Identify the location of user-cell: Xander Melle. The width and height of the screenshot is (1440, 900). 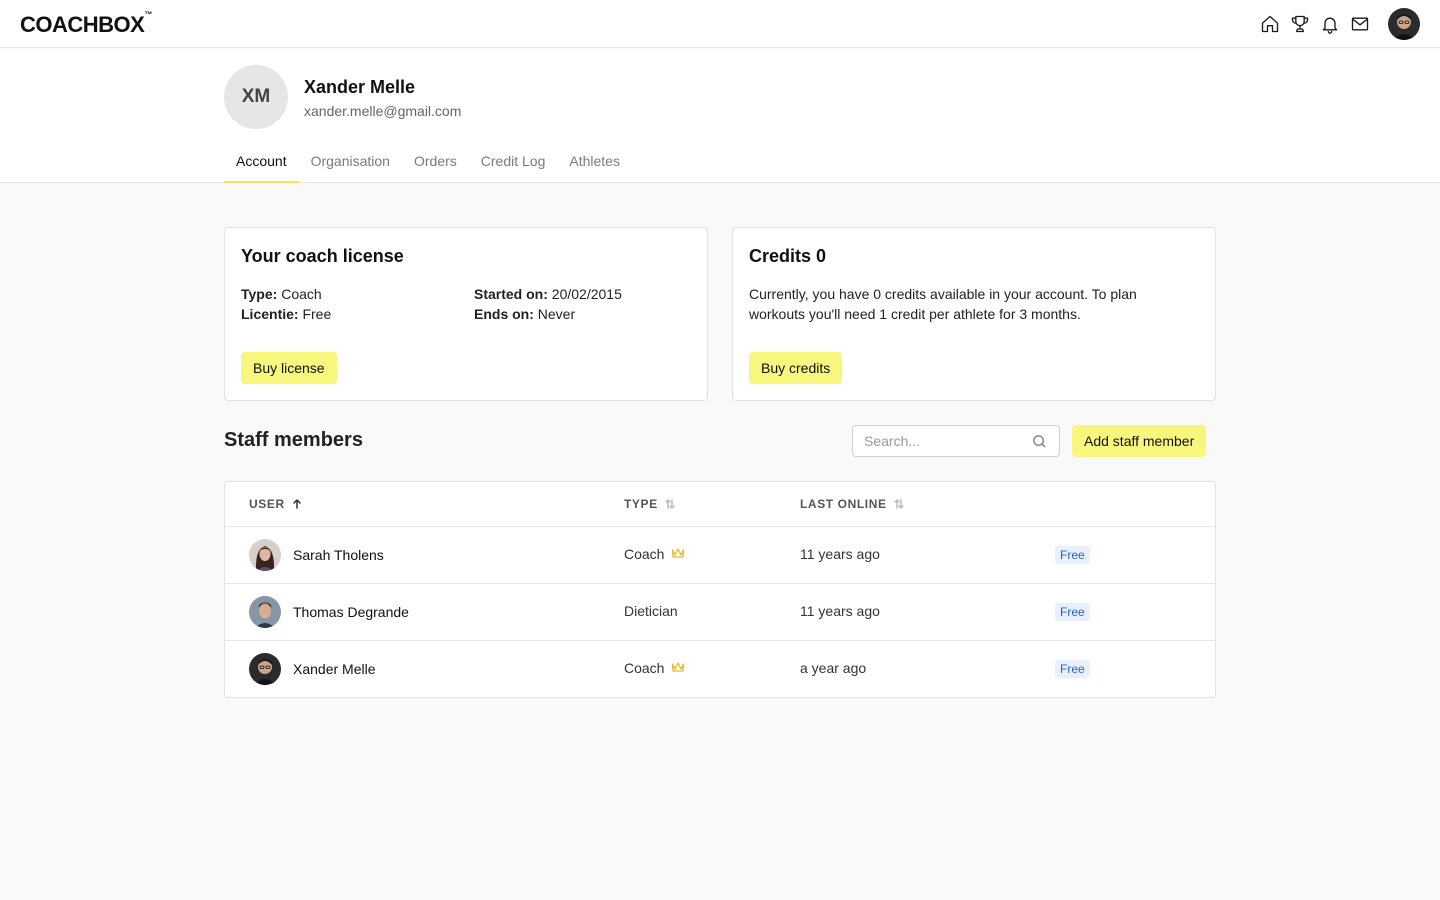
(312, 669).